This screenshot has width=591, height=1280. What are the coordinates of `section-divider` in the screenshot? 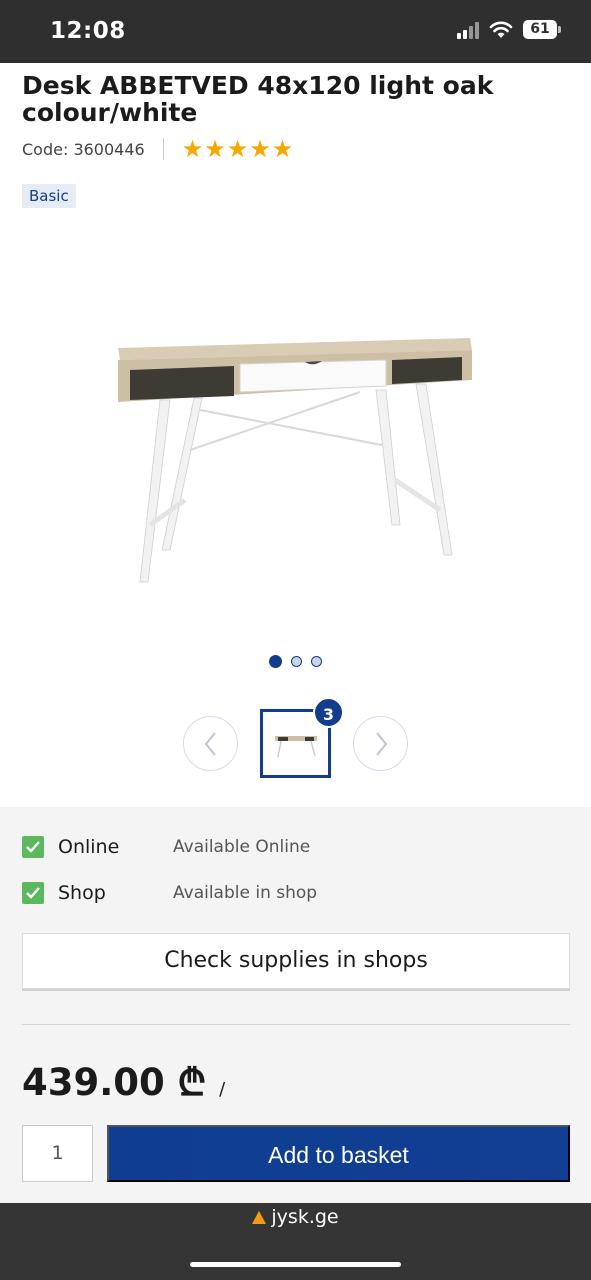 It's located at (296, 1024).